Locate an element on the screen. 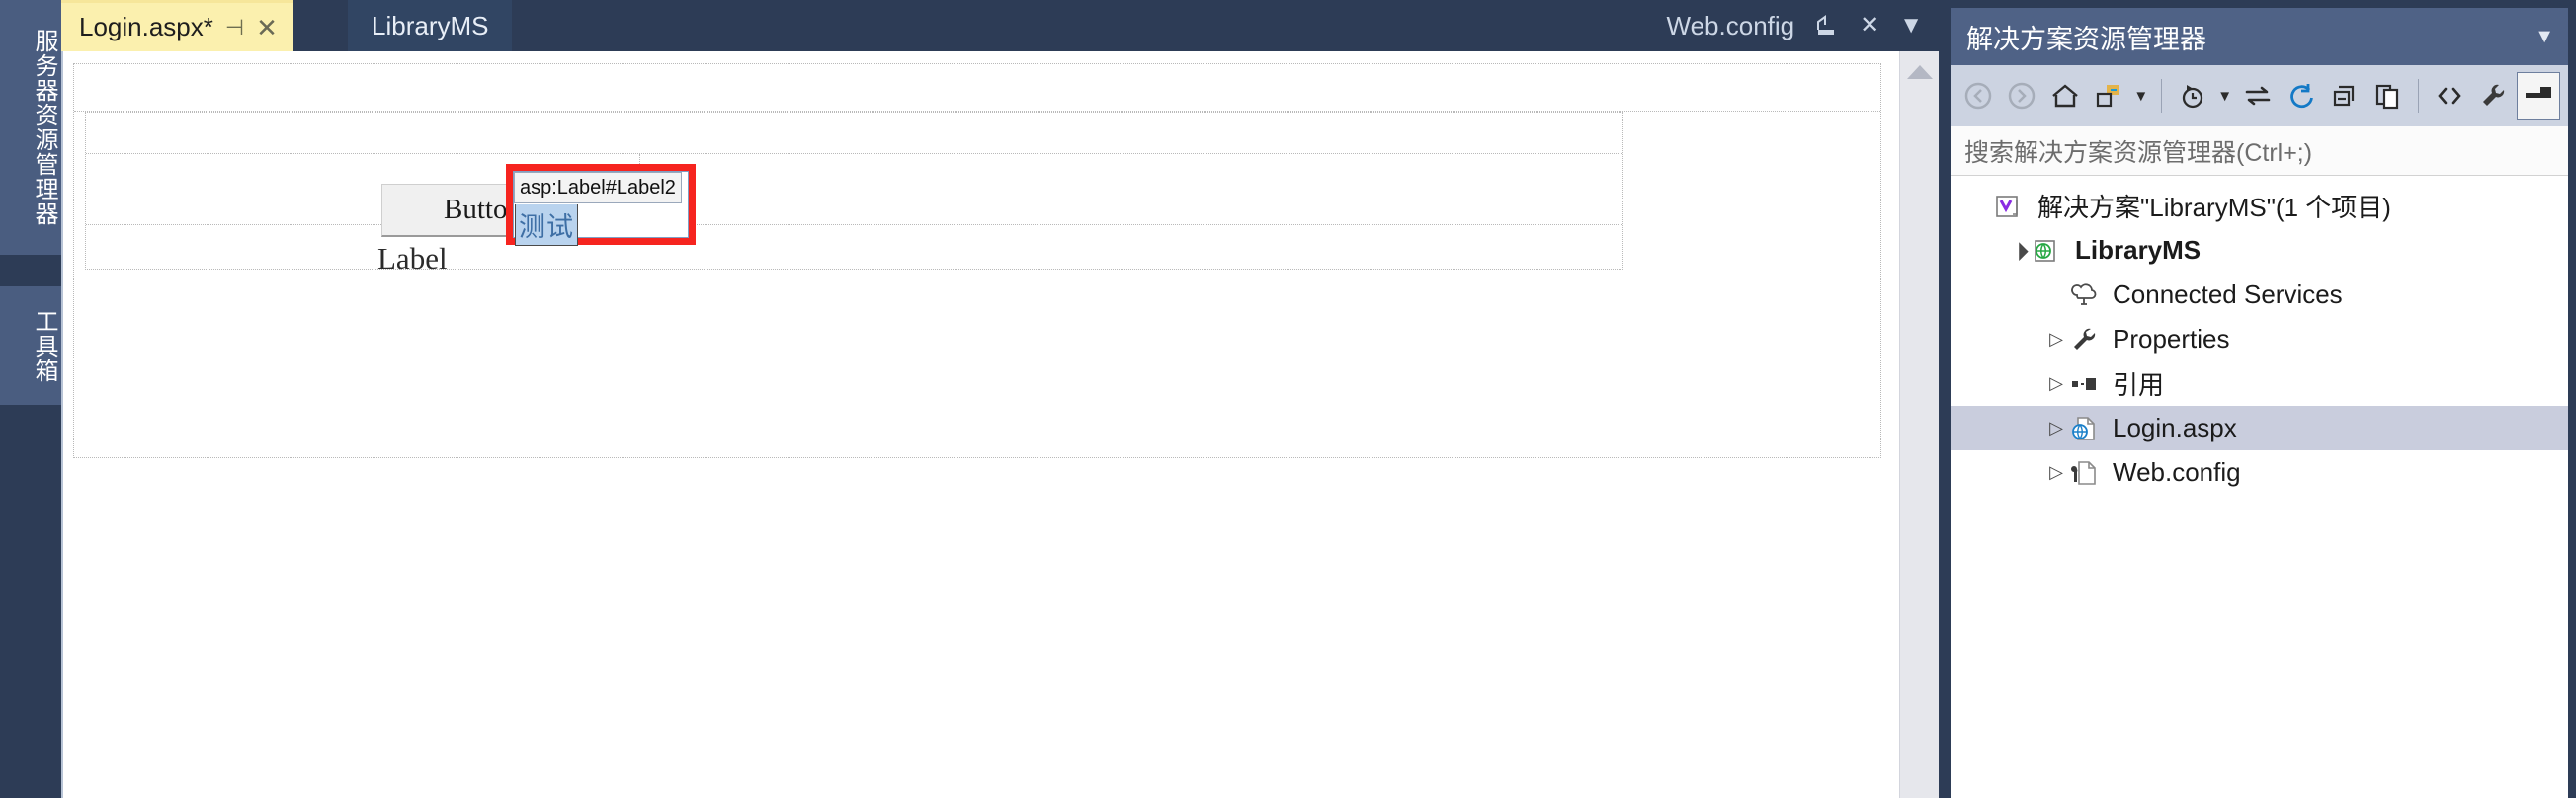 This screenshot has height=798, width=2576. sidebar-tab-toolbox: 工具箱 is located at coordinates (30, 345).